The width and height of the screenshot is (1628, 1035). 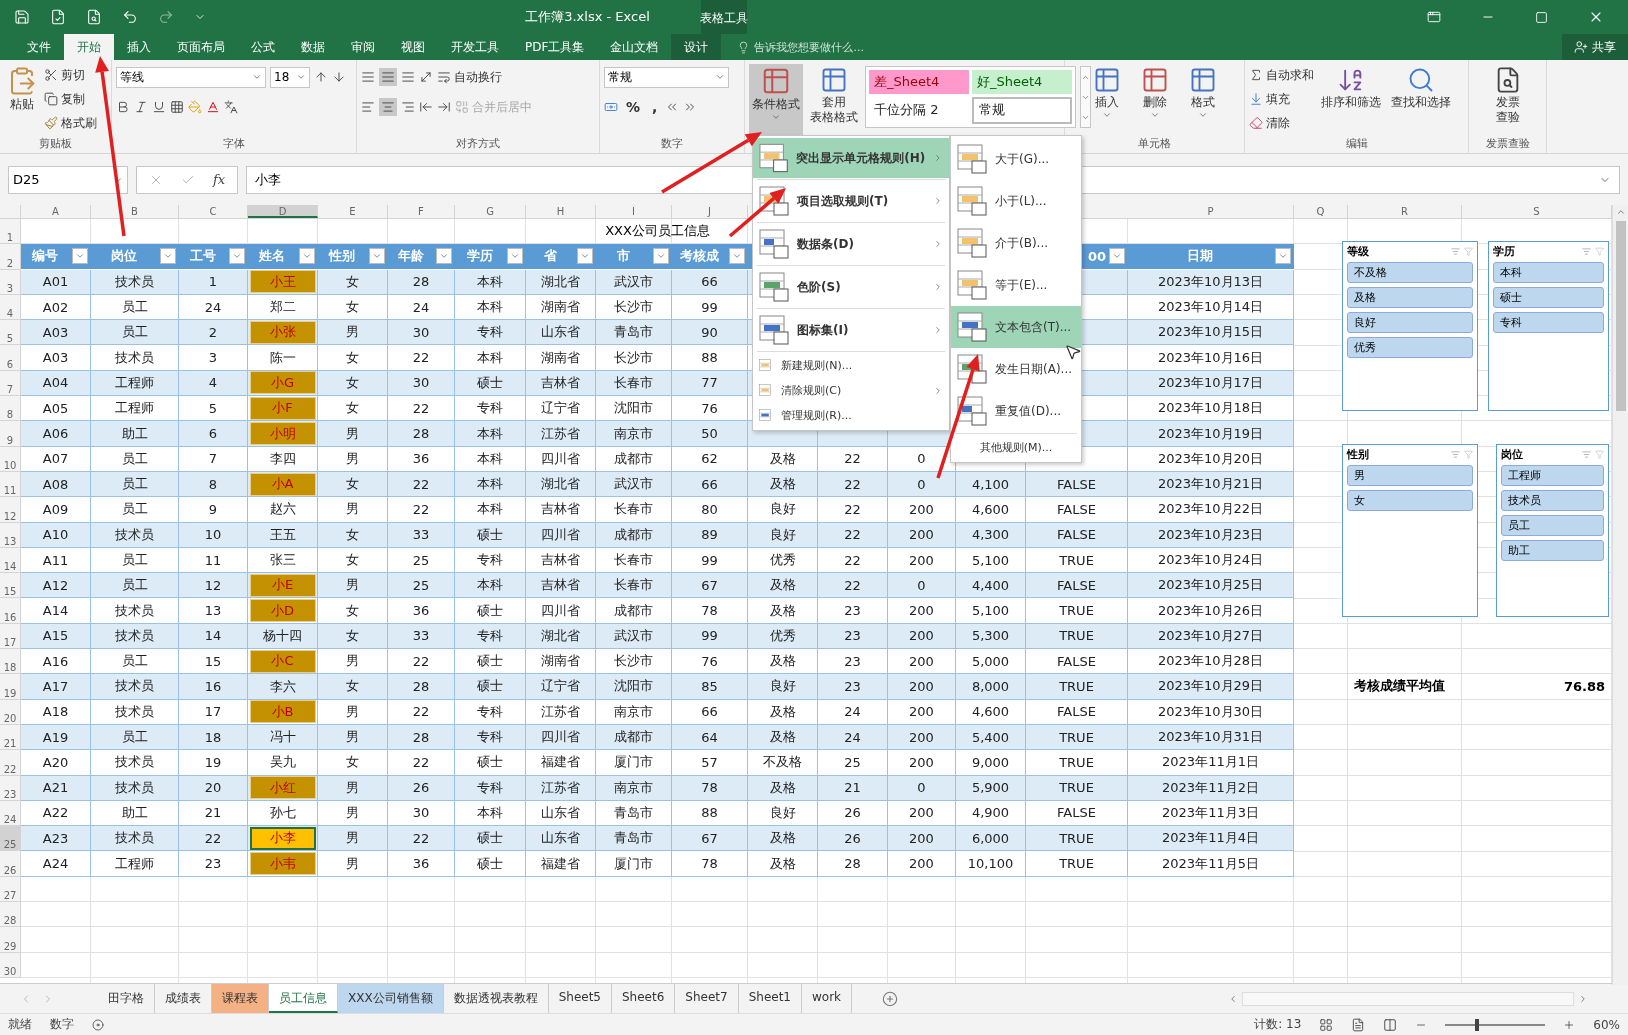 What do you see at coordinates (391, 998) in the screenshot?
I see `sheet-tab: XXX公司销售额` at bounding box center [391, 998].